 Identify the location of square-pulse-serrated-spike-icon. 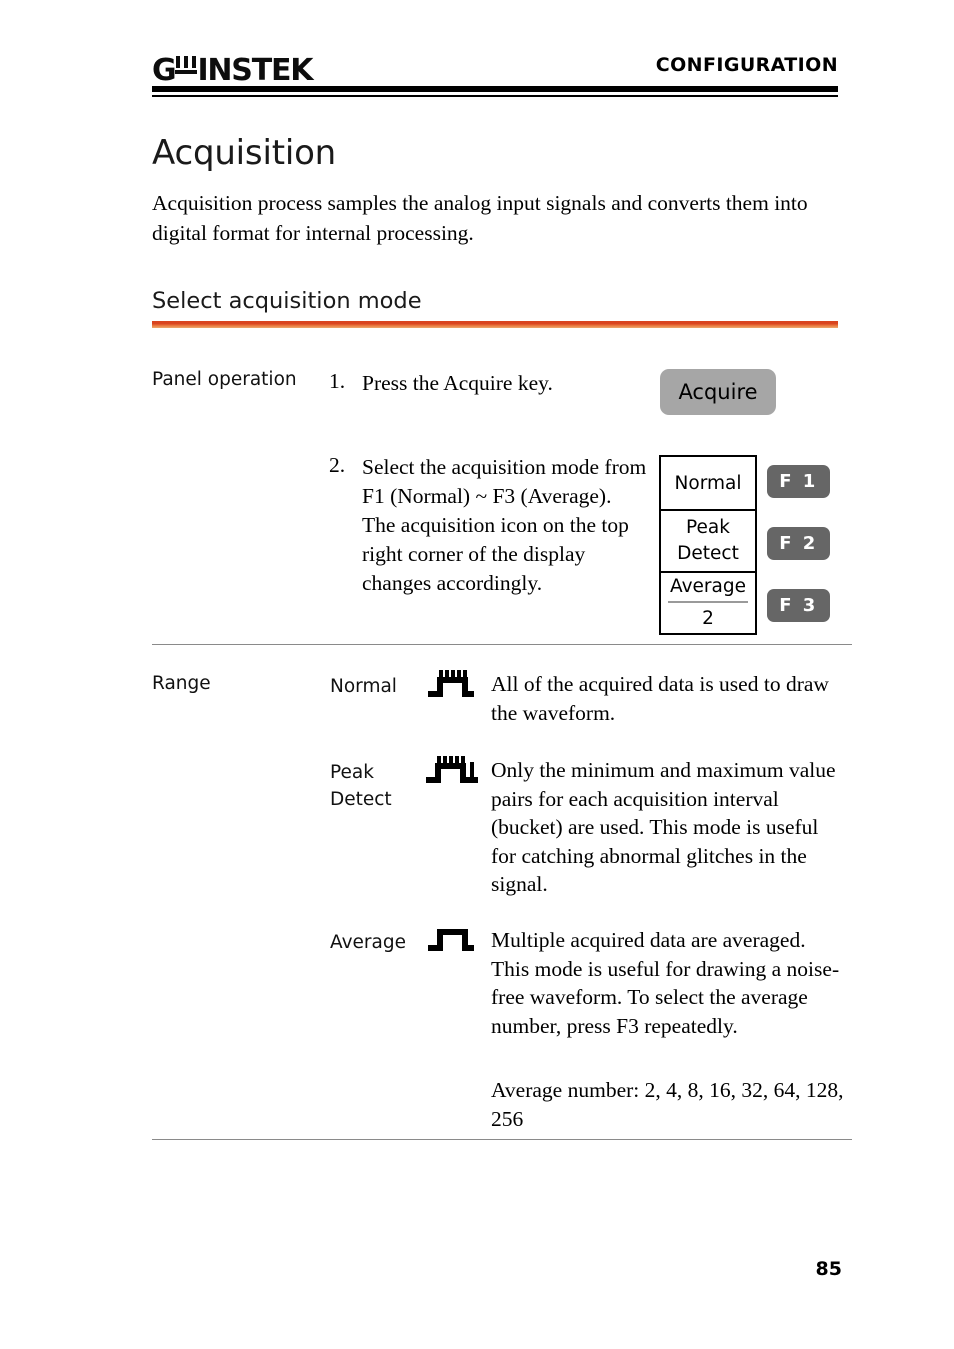
(453, 771).